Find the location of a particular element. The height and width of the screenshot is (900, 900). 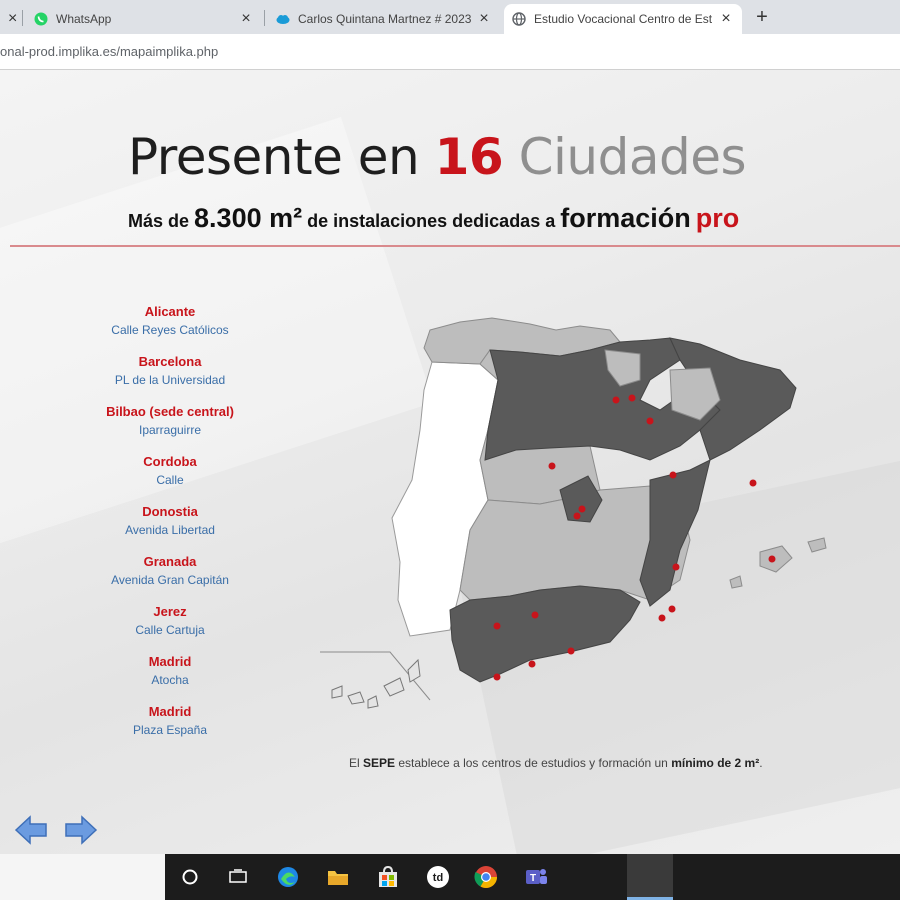

salesforce-cloud-icon is located at coordinates (283, 19).